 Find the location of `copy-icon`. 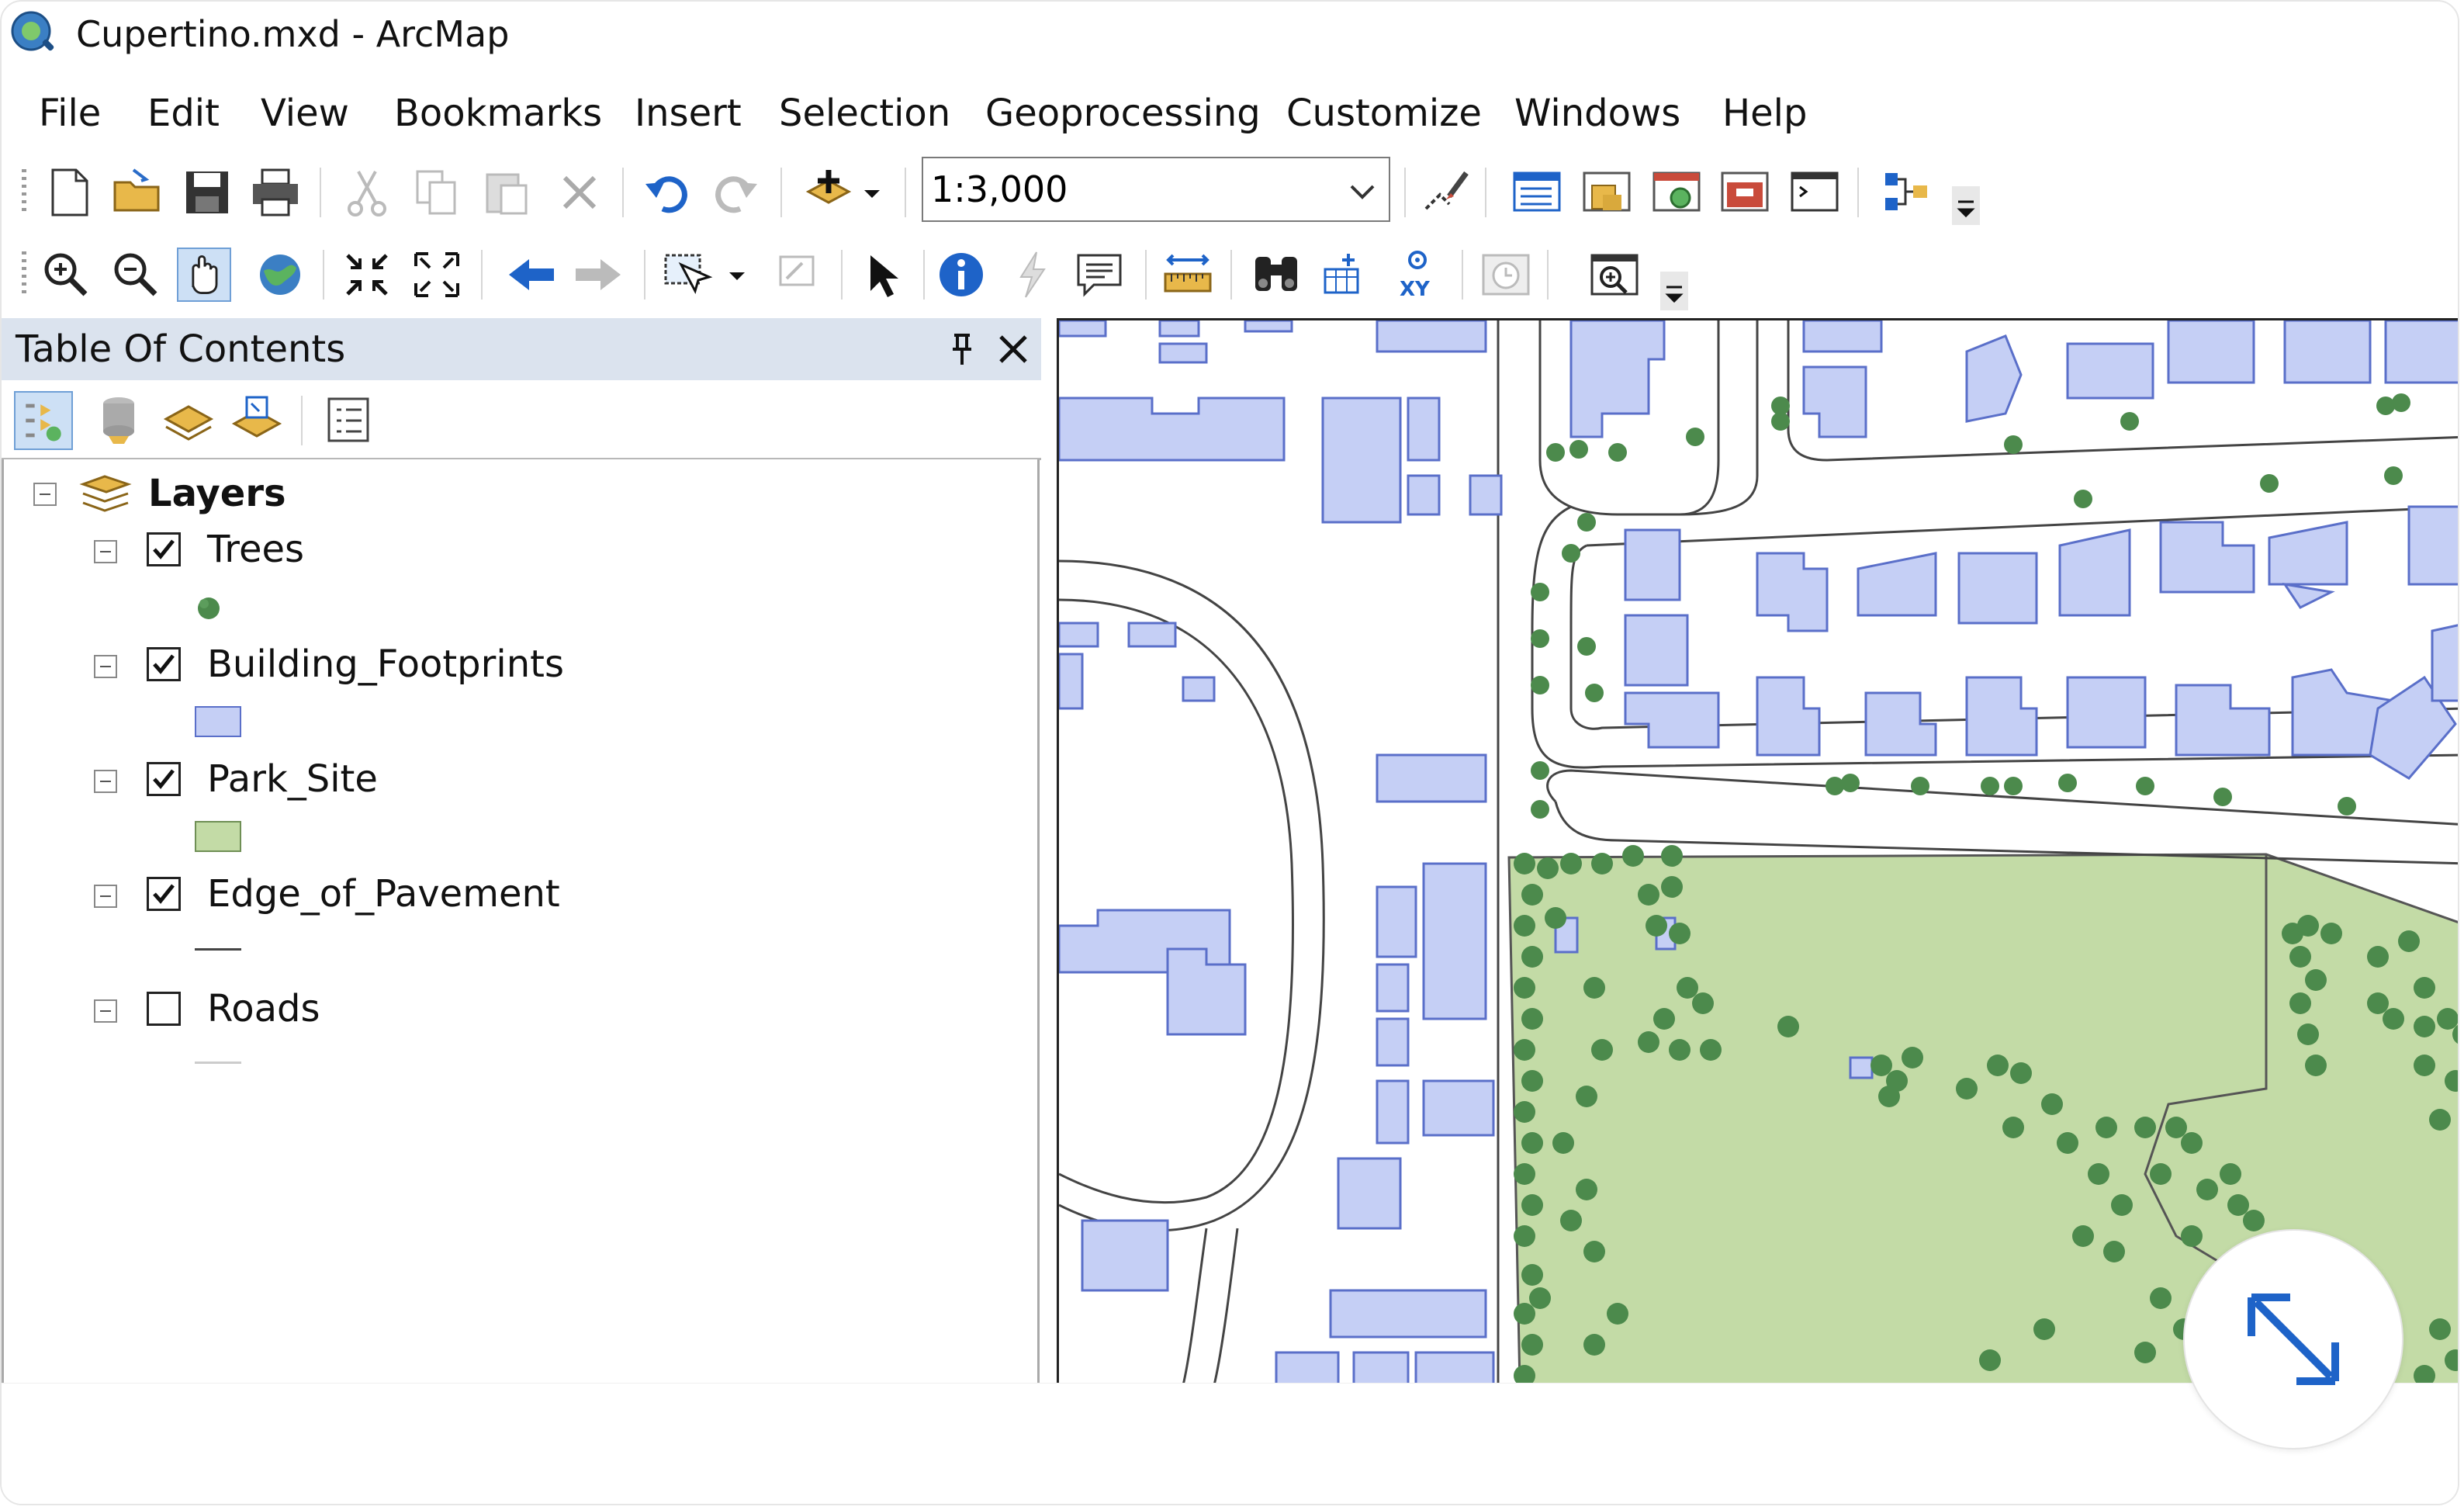

copy-icon is located at coordinates (437, 192).